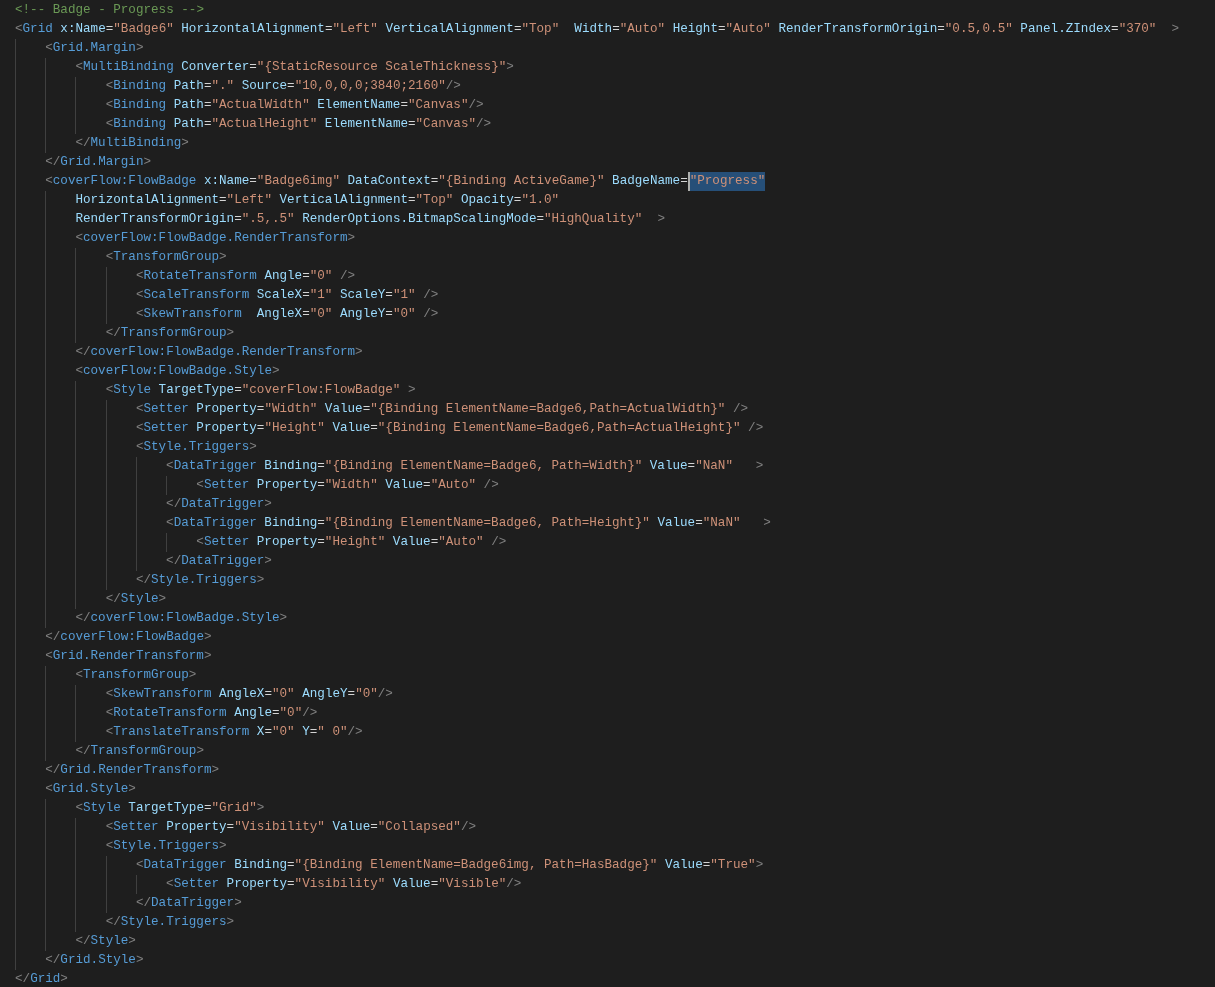  Describe the element at coordinates (291, 827) in the screenshot. I see `code-line: <Setter Property="Visibility" Value="Collapsed"/>` at that location.